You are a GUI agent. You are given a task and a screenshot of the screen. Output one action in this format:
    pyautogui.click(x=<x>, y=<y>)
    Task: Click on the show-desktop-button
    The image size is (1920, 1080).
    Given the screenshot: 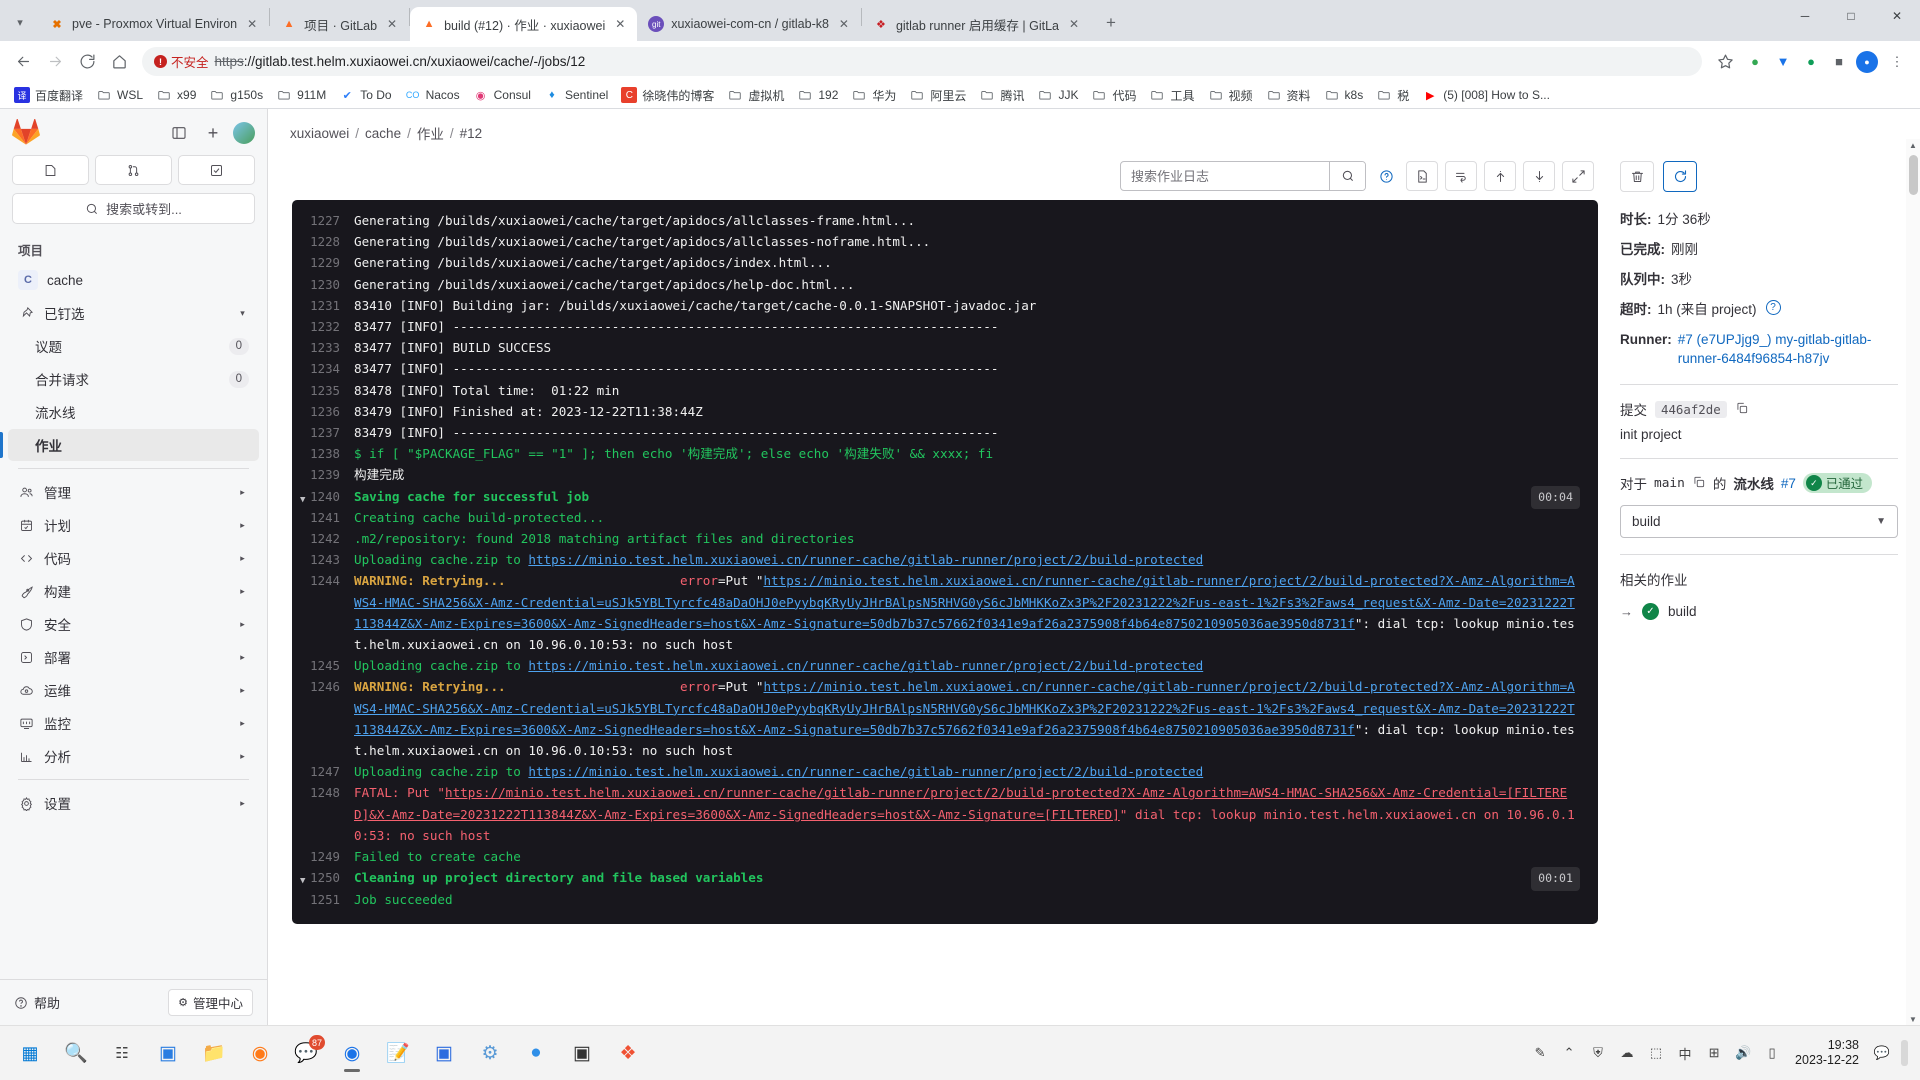 What is the action you would take?
    pyautogui.click(x=1904, y=1053)
    